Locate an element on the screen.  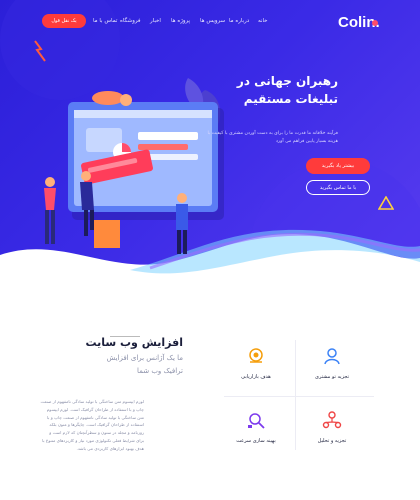
hero-title-line1: رهبران جهانی در is located at coordinates (287, 81).